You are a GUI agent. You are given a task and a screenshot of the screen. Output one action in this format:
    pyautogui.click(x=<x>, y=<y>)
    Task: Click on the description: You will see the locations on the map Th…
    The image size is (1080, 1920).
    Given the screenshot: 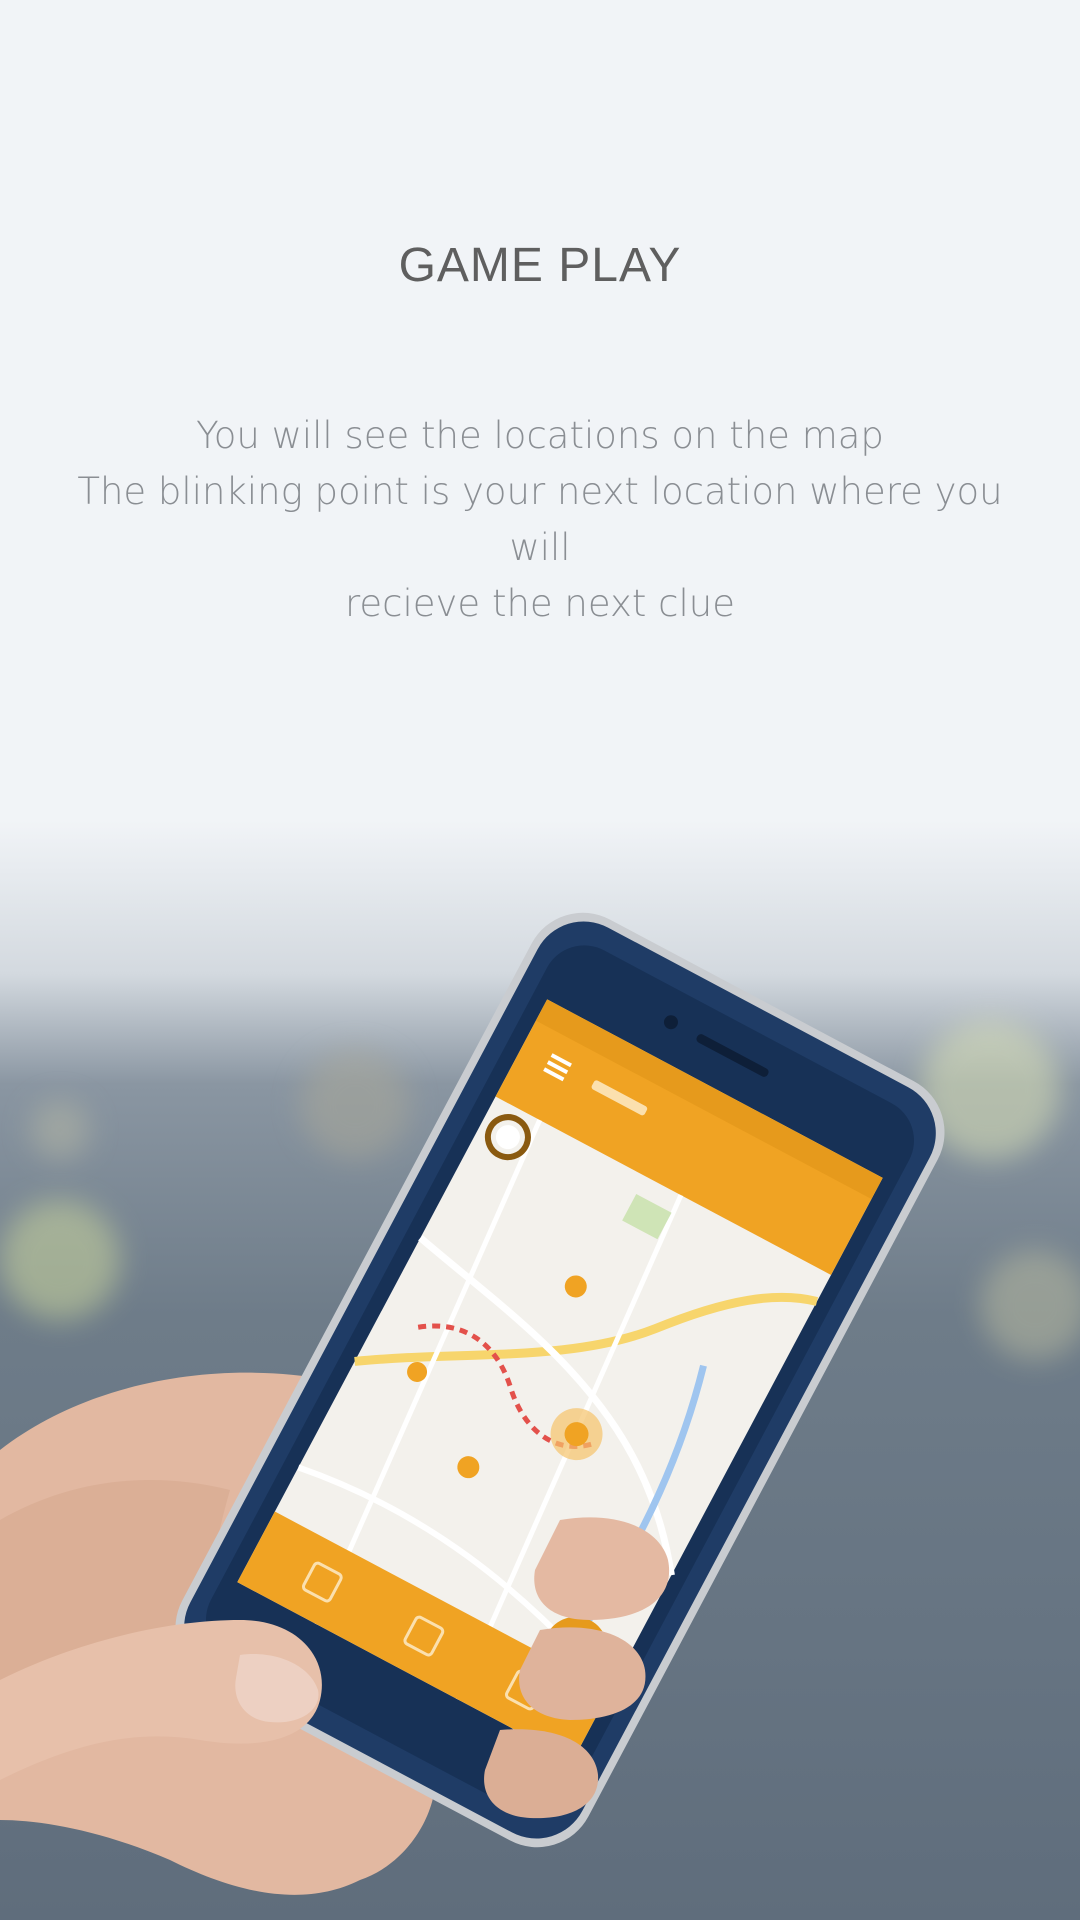 What is the action you would take?
    pyautogui.click(x=540, y=520)
    